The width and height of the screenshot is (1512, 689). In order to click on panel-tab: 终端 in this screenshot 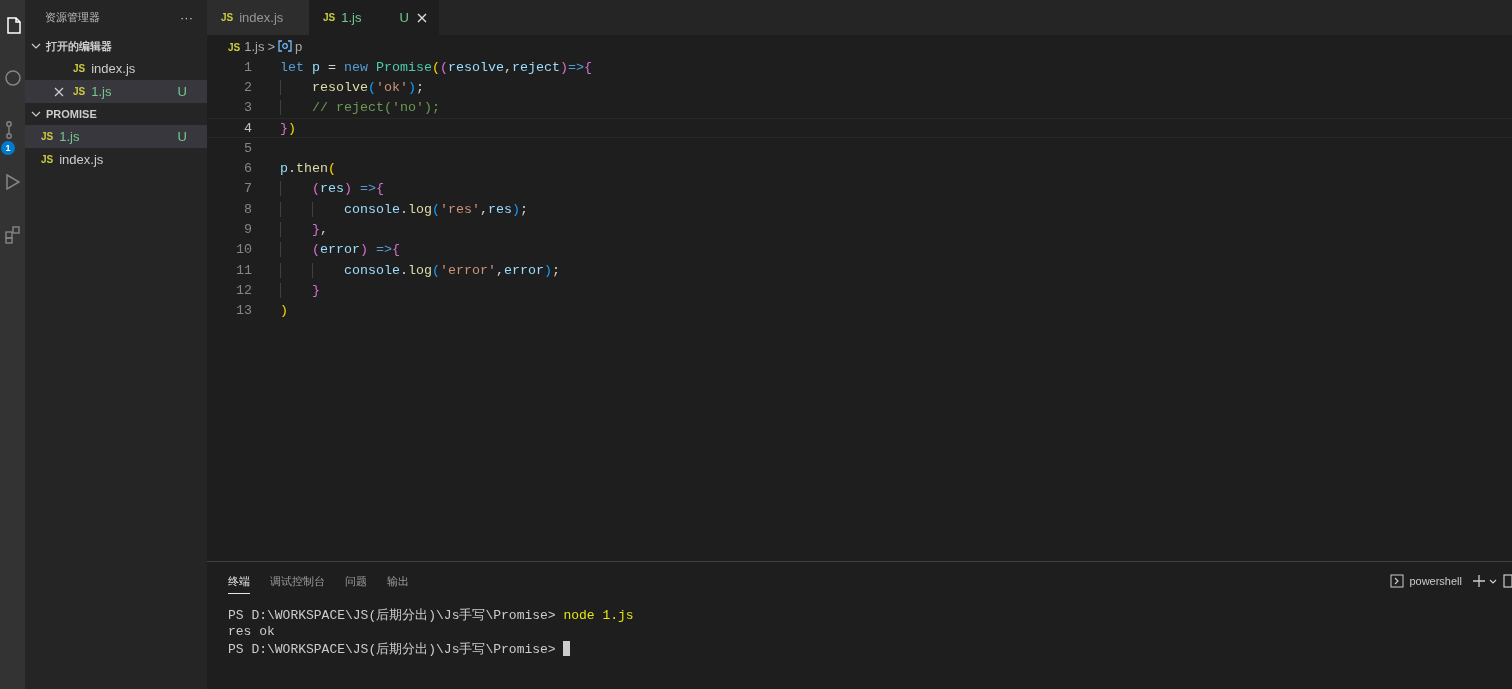, I will do `click(239, 580)`.